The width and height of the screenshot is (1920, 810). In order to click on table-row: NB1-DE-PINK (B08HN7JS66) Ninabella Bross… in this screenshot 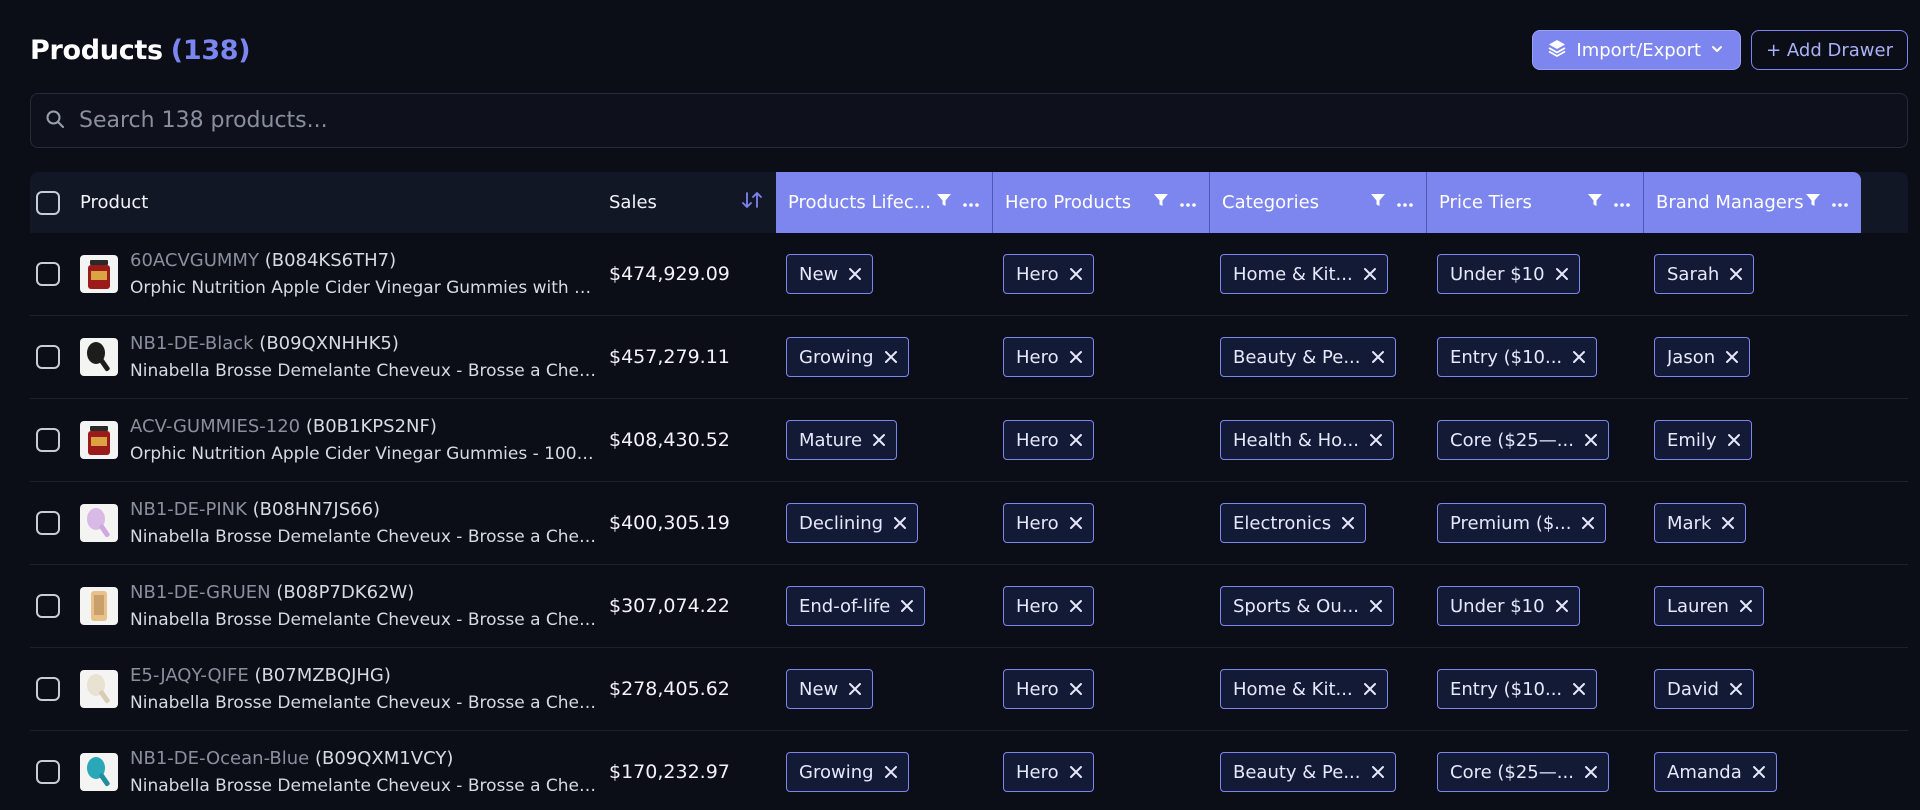, I will do `click(969, 523)`.